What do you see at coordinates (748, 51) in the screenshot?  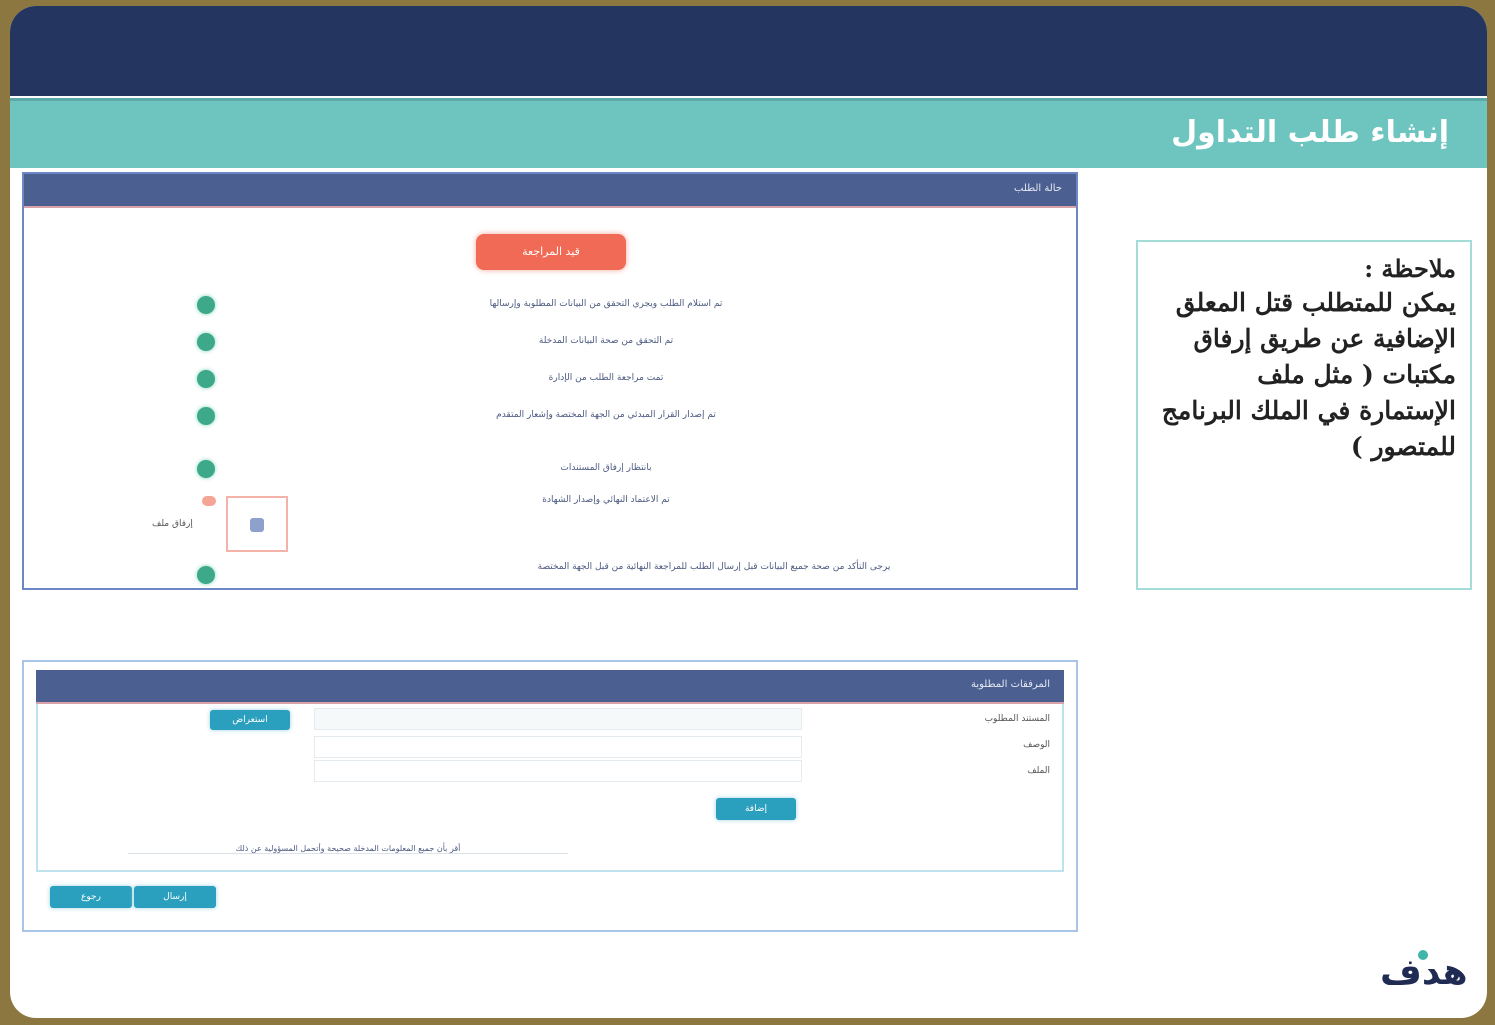 I see `top-header-bar` at bounding box center [748, 51].